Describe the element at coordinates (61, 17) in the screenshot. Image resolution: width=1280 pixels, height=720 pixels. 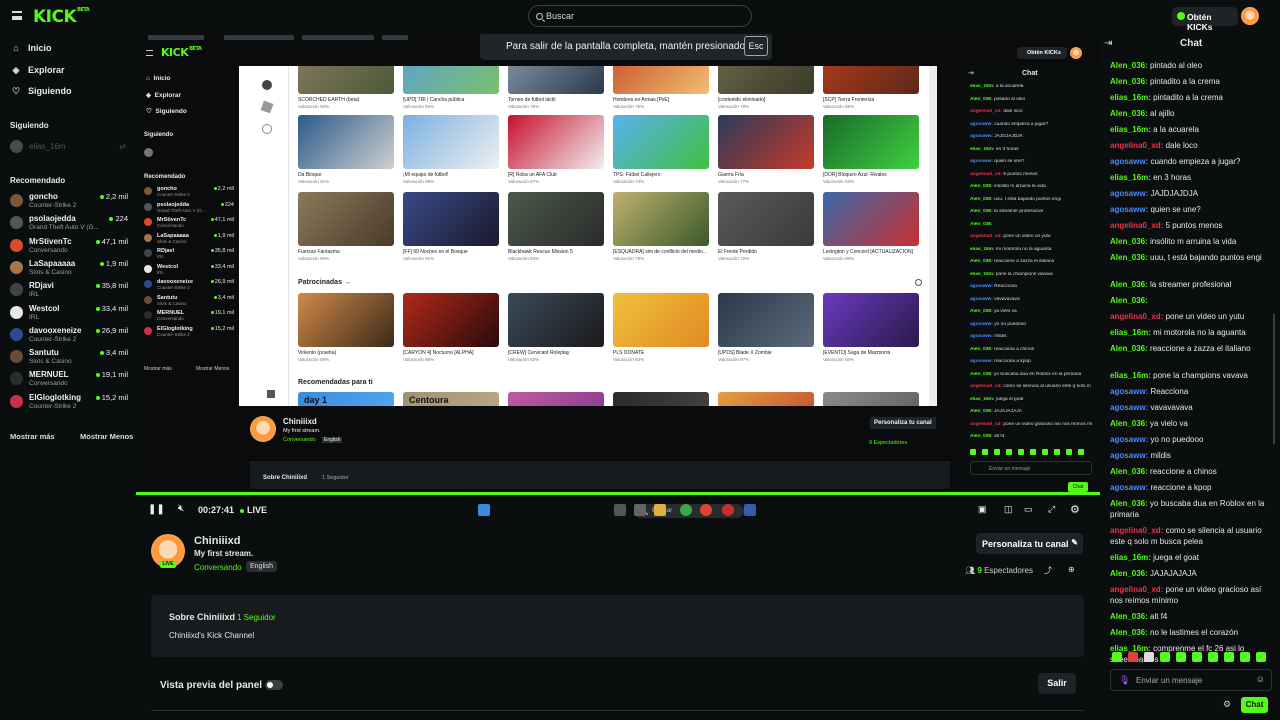
I see `kick-logo: KICKBETA` at that location.